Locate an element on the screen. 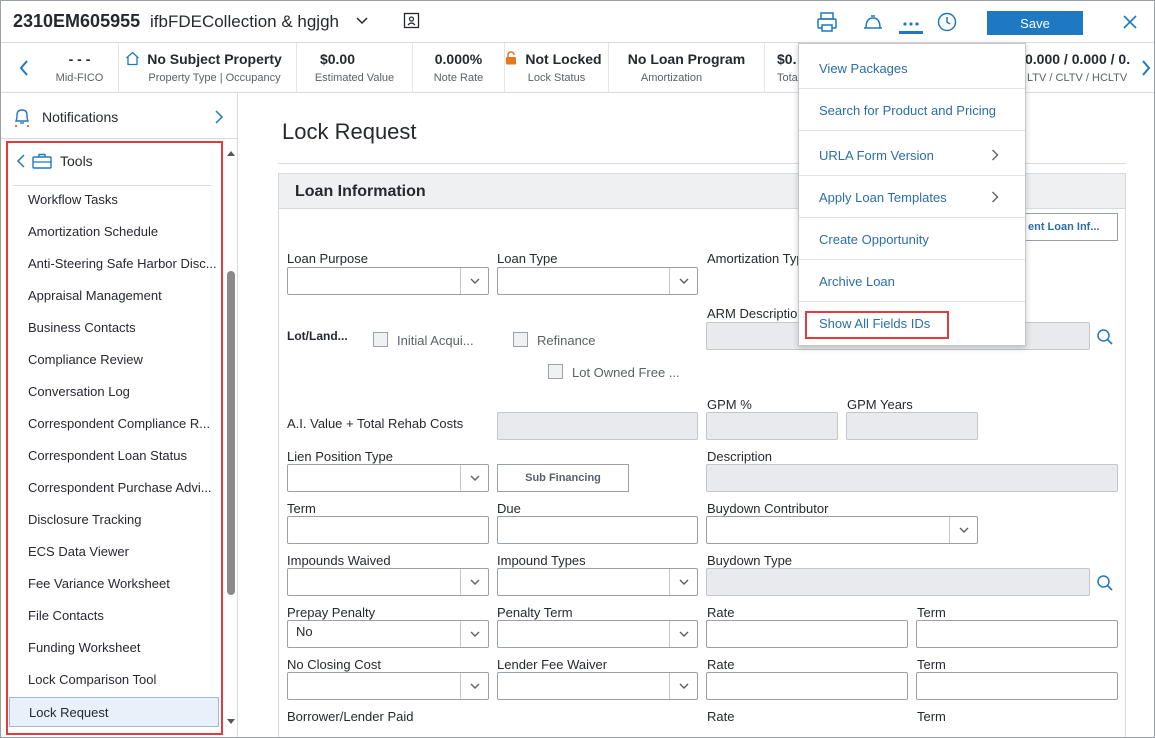  section-title: Loan Information is located at coordinates (360, 191).